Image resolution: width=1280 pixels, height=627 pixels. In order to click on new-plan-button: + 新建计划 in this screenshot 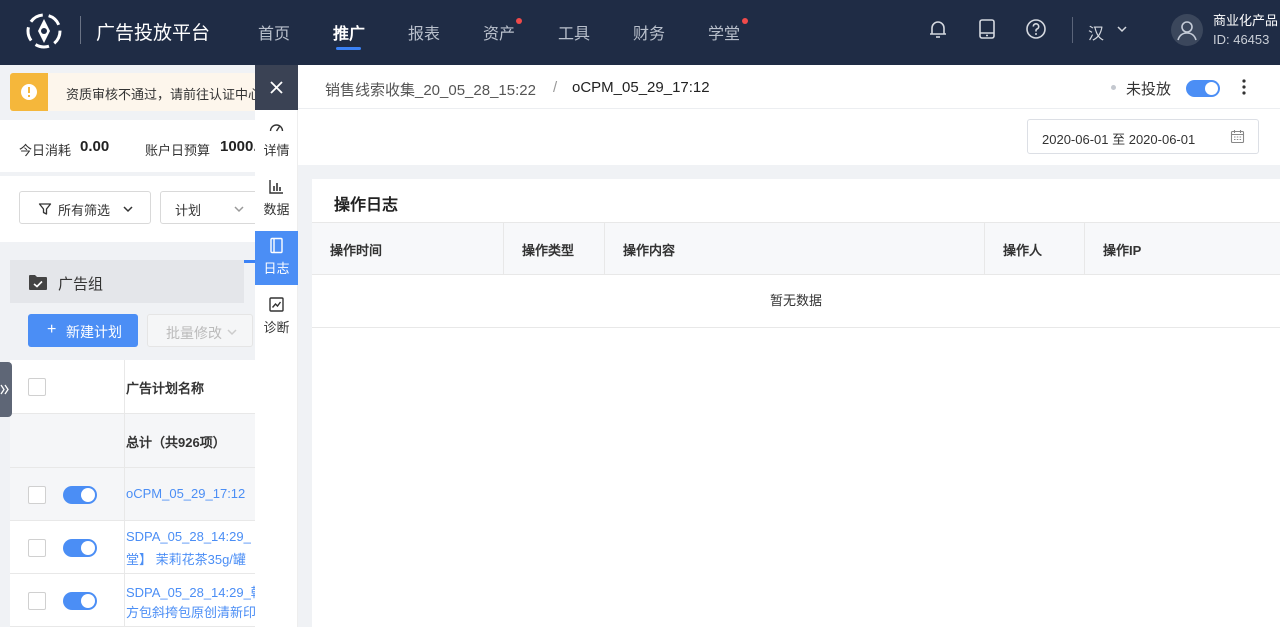, I will do `click(83, 330)`.